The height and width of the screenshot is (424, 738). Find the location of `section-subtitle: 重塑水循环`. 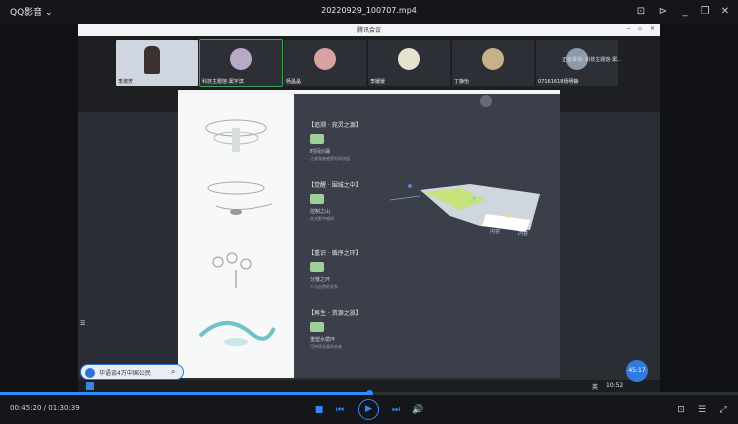

section-subtitle: 重塑水循环 is located at coordinates (323, 340).